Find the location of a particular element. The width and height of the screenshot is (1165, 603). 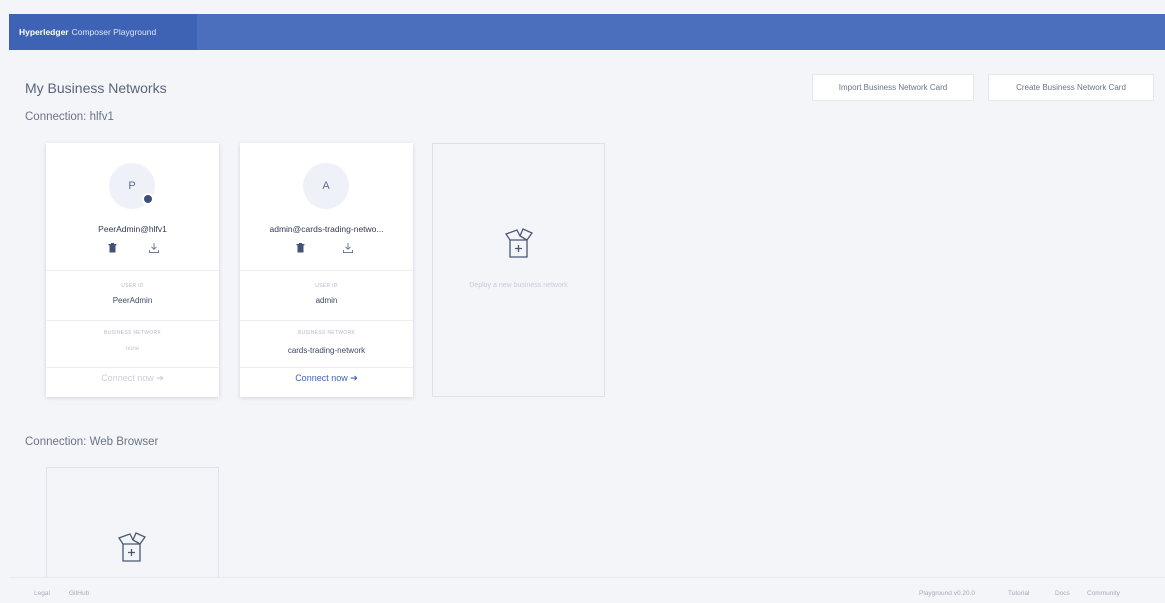

footer-link-docs: Docs is located at coordinates (1062, 593).